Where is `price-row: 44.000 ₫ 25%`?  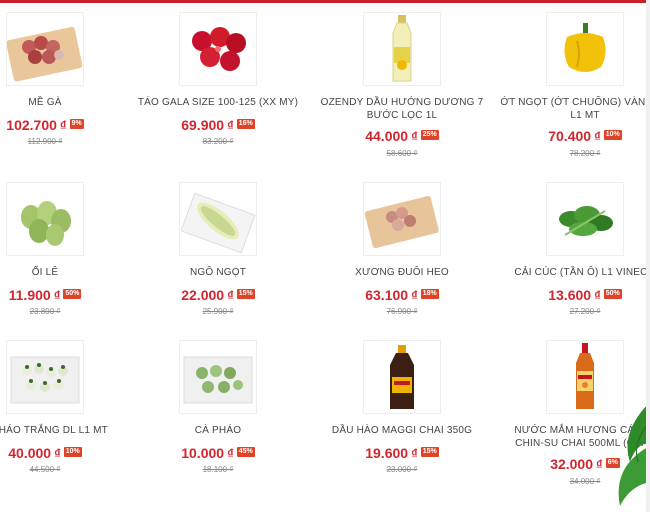 price-row: 44.000 ₫ 25% is located at coordinates (402, 136).